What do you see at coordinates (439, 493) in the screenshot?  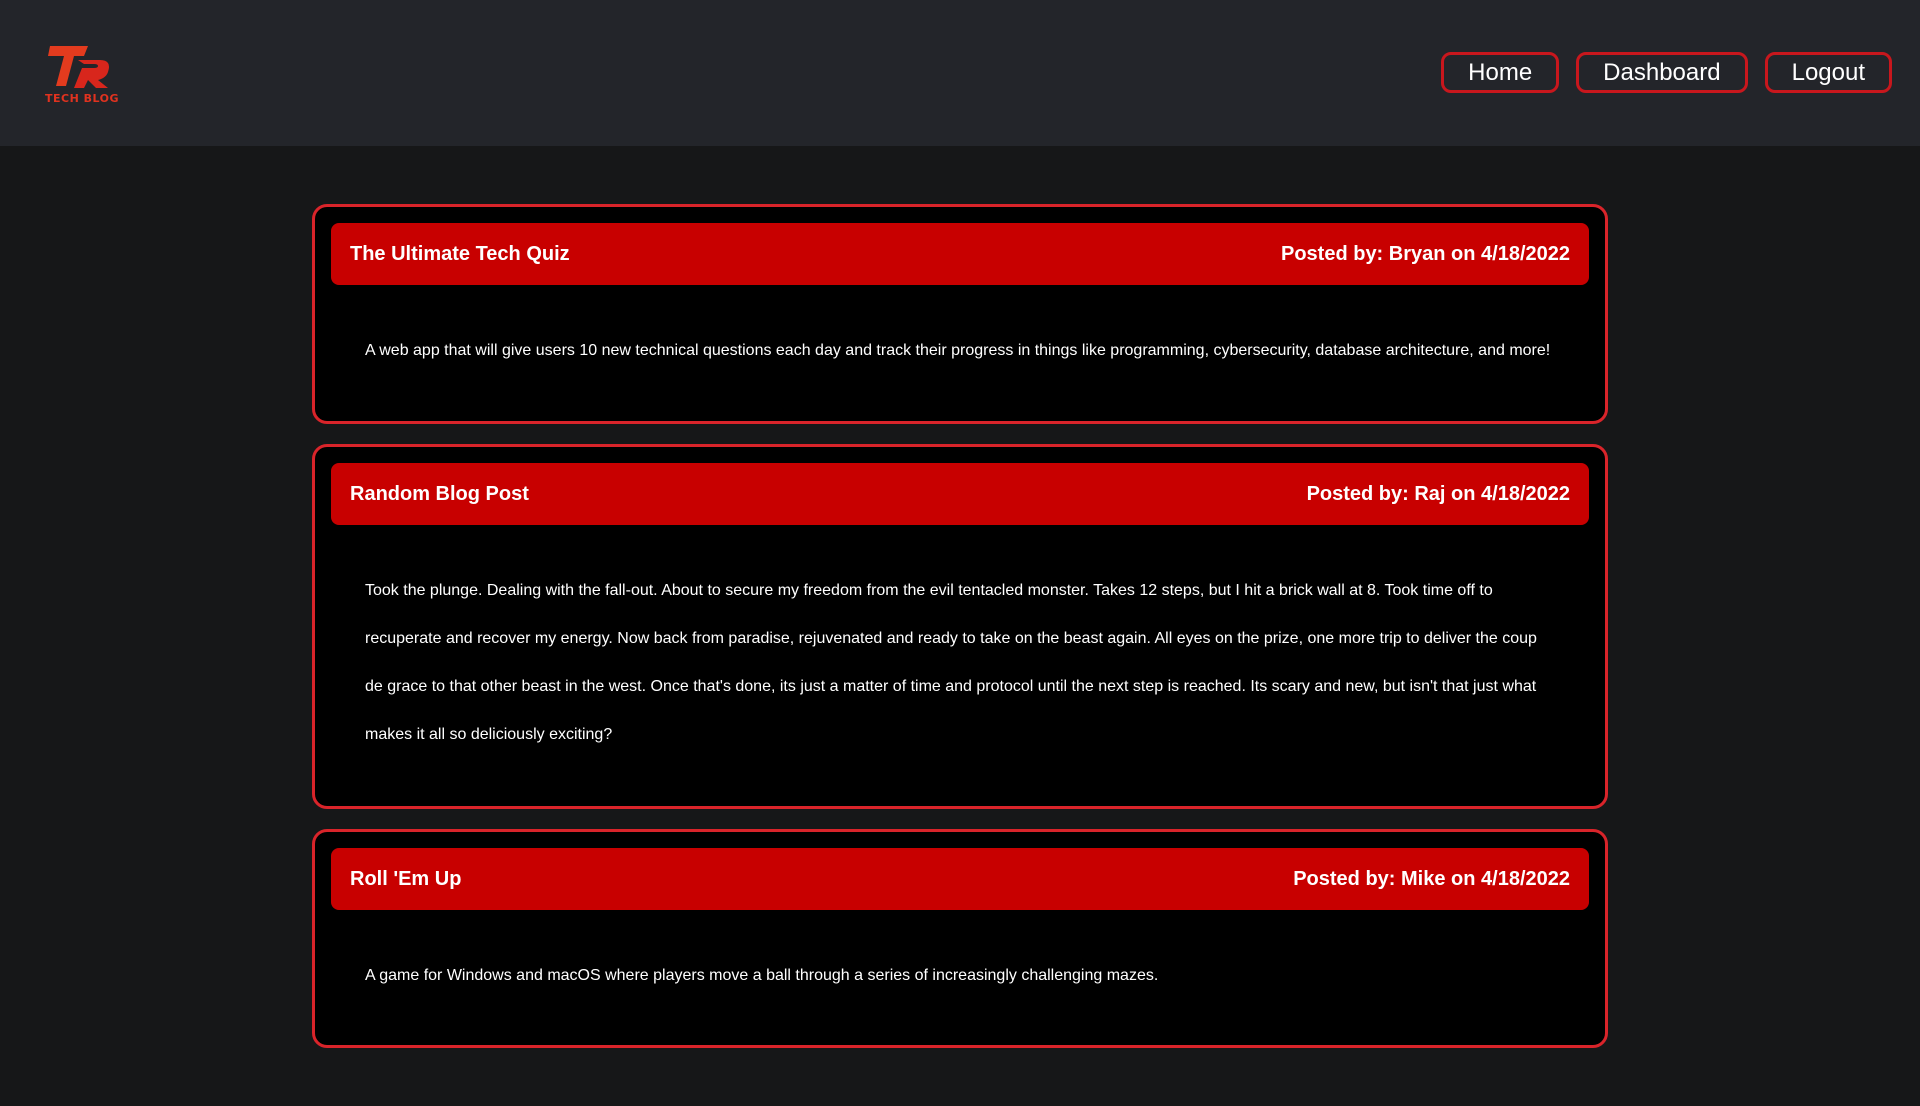 I see `post-title: Random Blog Post` at bounding box center [439, 493].